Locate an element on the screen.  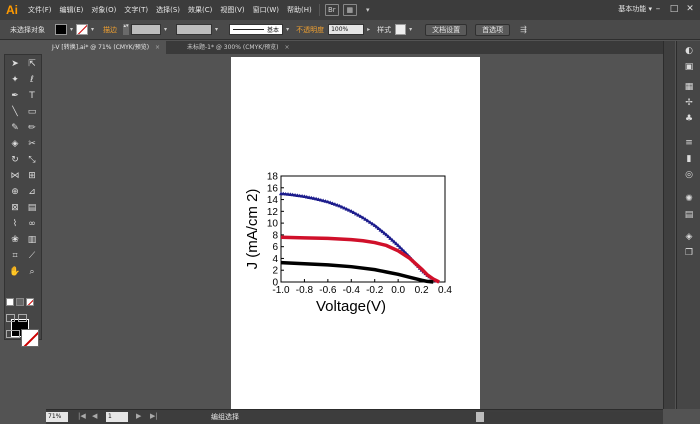
first-artboard-icon: |◀ is located at coordinates (82, 416).